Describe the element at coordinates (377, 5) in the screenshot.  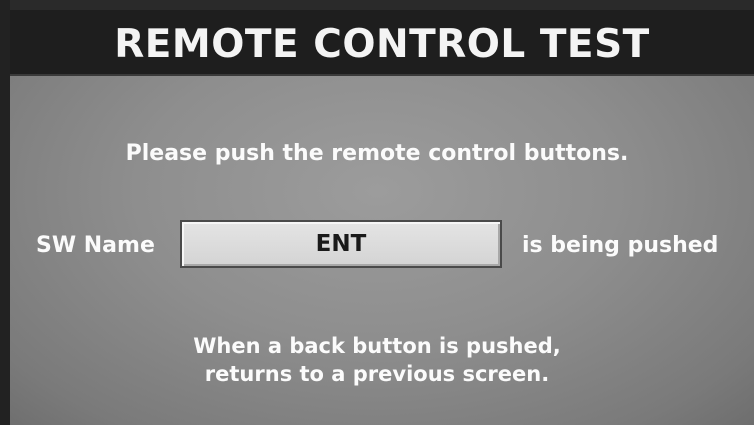
I see `screen-bezel-top` at that location.